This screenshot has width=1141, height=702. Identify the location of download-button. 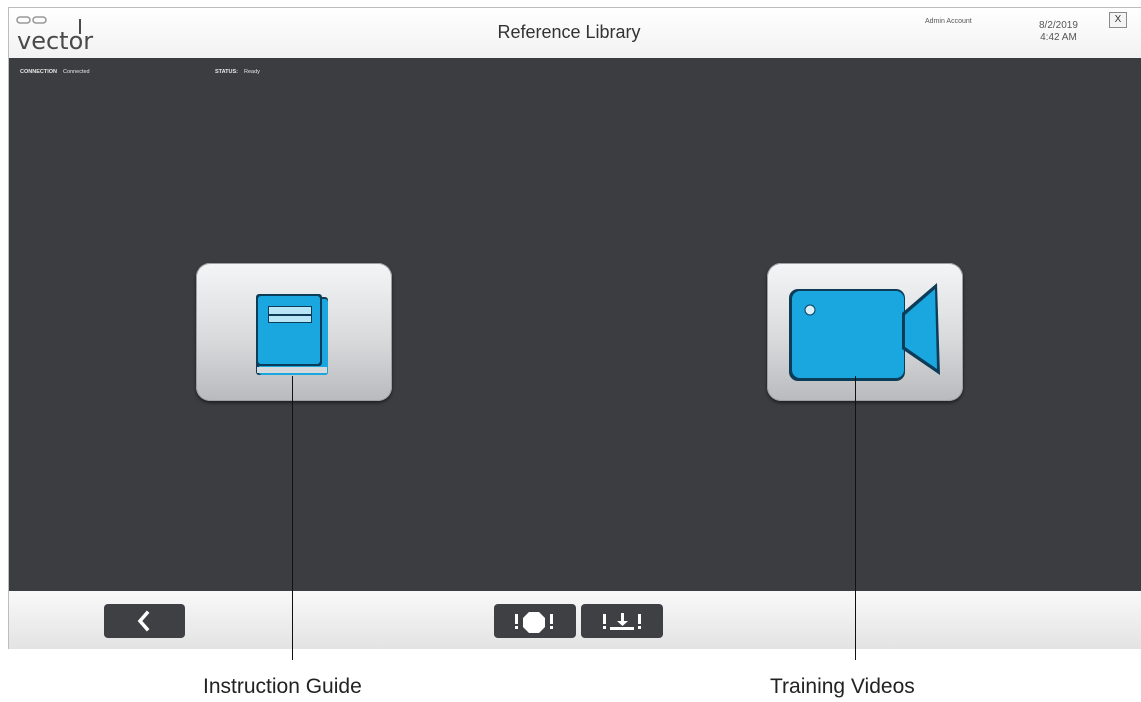
(622, 621).